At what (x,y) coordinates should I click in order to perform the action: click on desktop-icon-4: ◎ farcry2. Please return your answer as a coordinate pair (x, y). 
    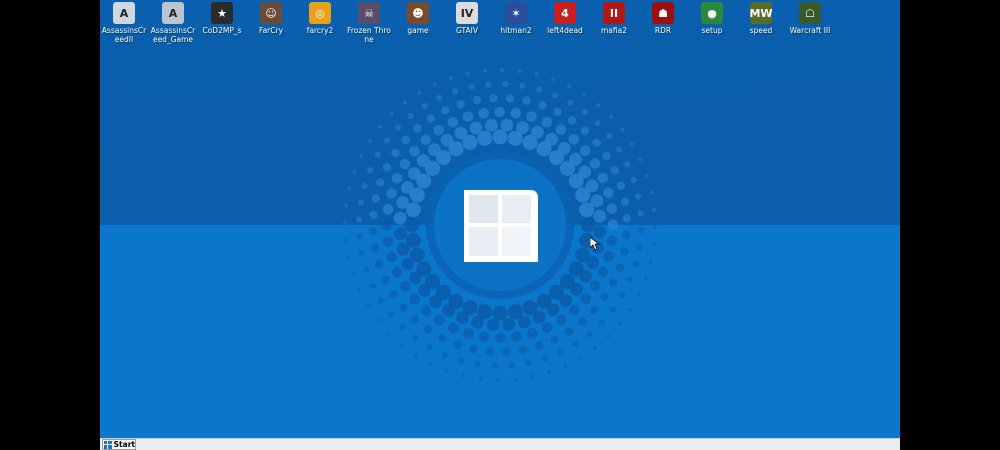
    Looking at the image, I should click on (320, 18).